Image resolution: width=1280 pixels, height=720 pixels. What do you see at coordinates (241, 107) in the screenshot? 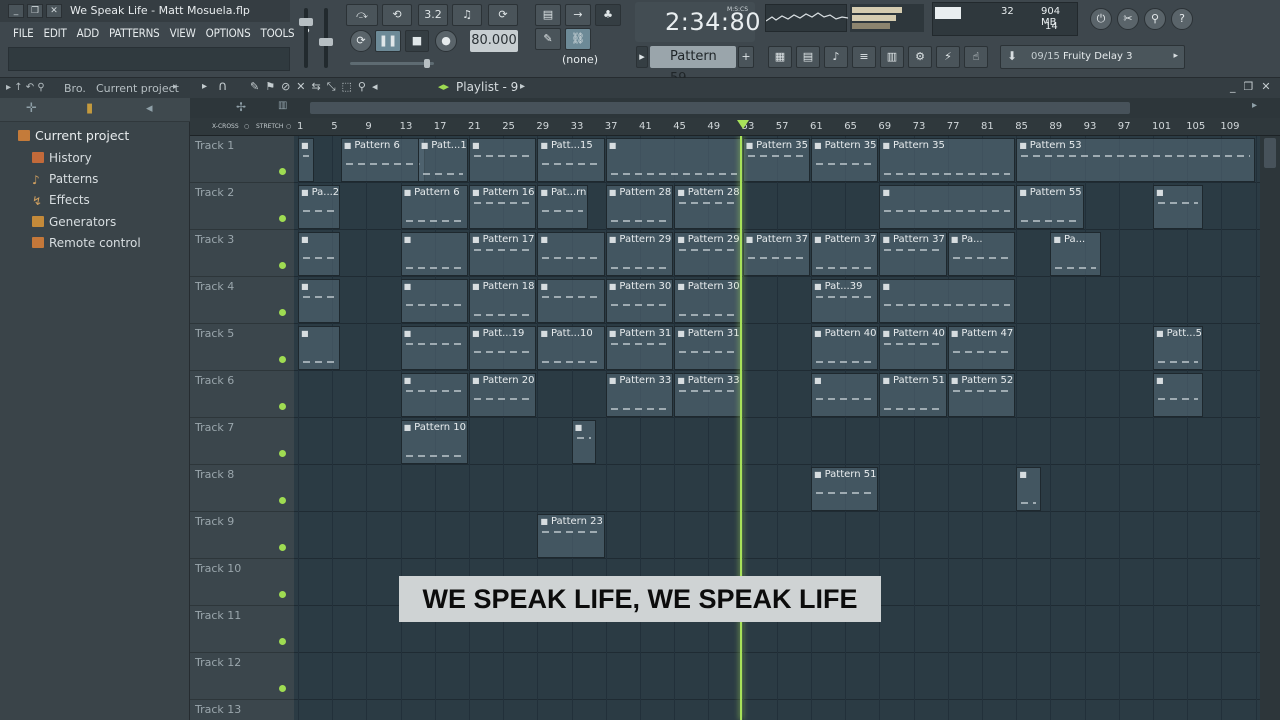
I see `zoom-icon: ✢` at bounding box center [241, 107].